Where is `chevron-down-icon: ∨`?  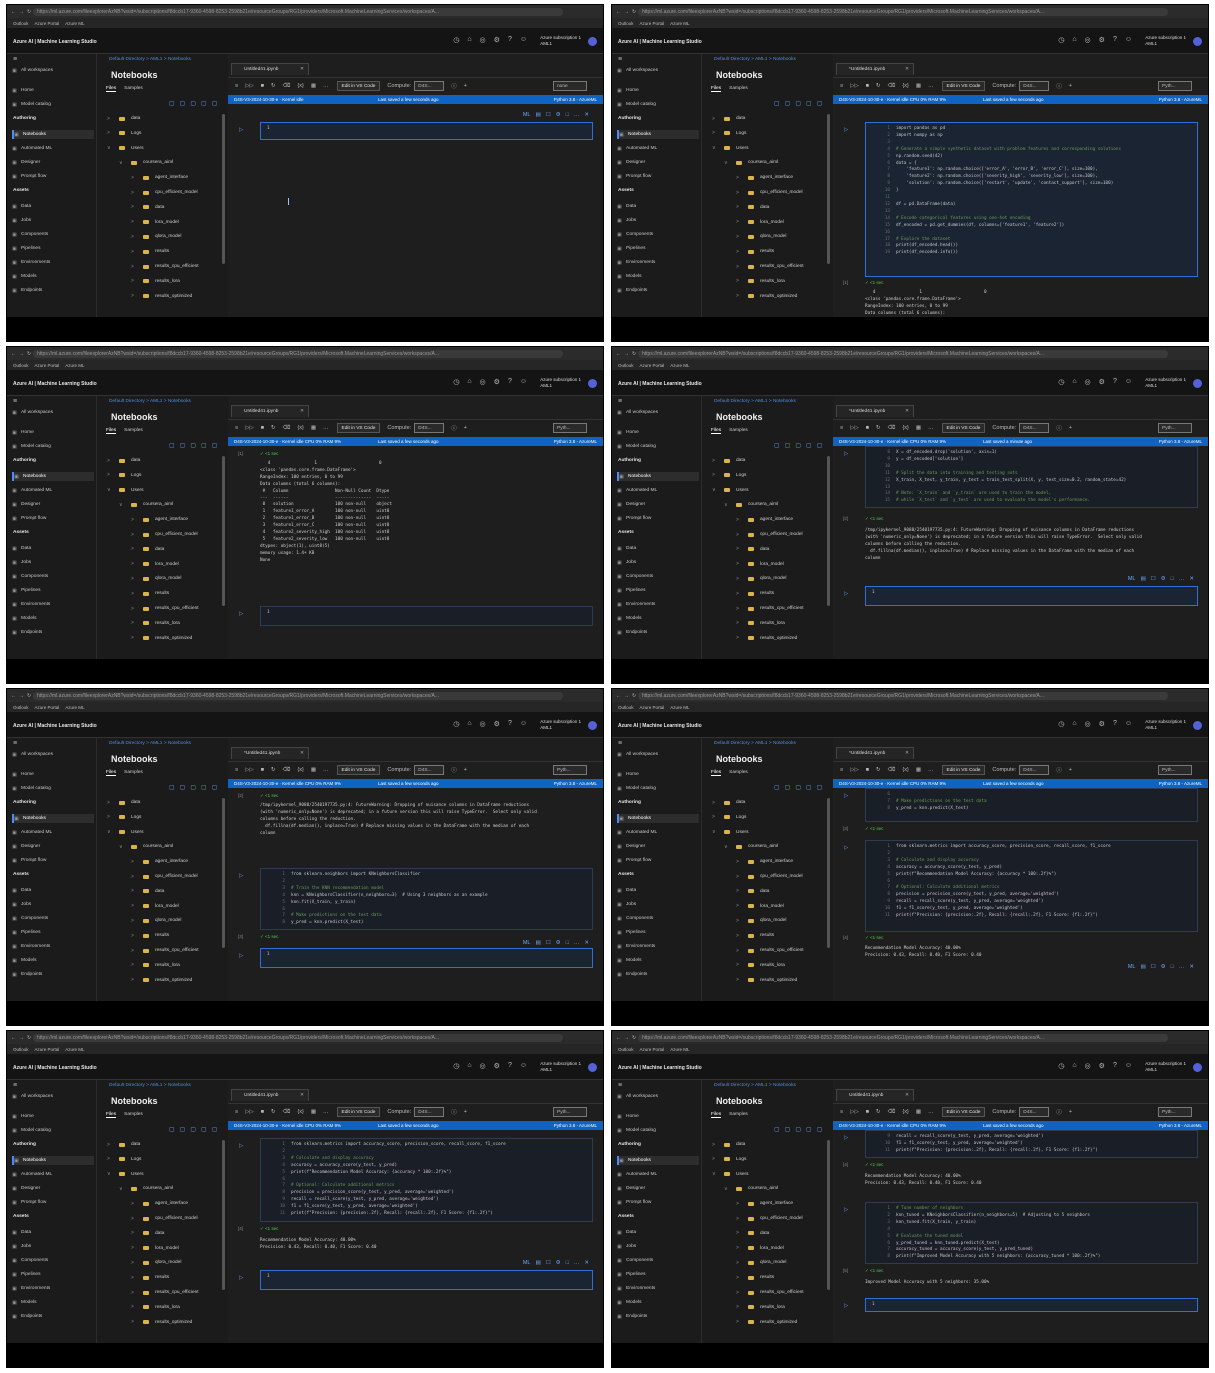 chevron-down-icon: ∨ is located at coordinates (730, 1189).